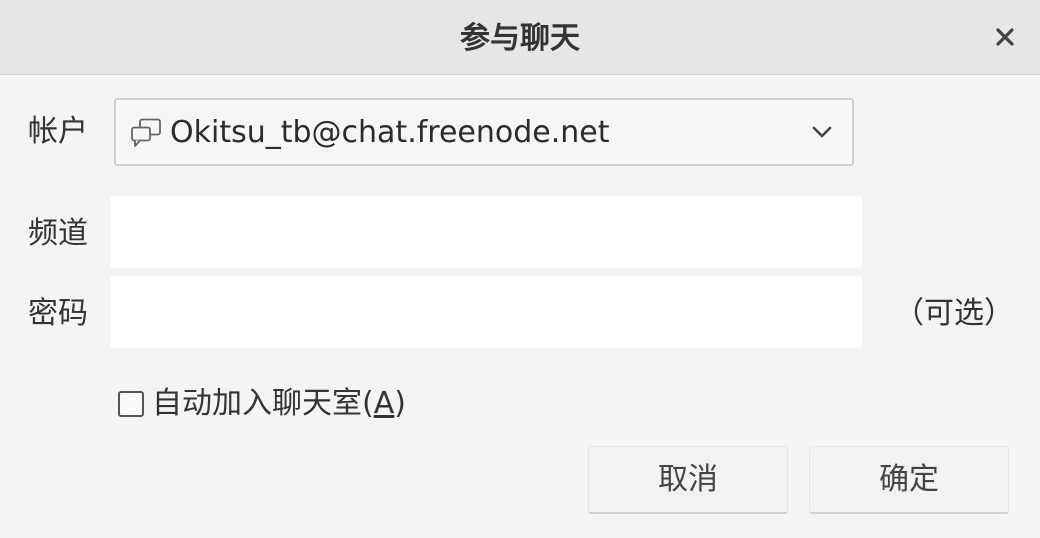  What do you see at coordinates (146, 132) in the screenshot?
I see `chat-bubbles-icon` at bounding box center [146, 132].